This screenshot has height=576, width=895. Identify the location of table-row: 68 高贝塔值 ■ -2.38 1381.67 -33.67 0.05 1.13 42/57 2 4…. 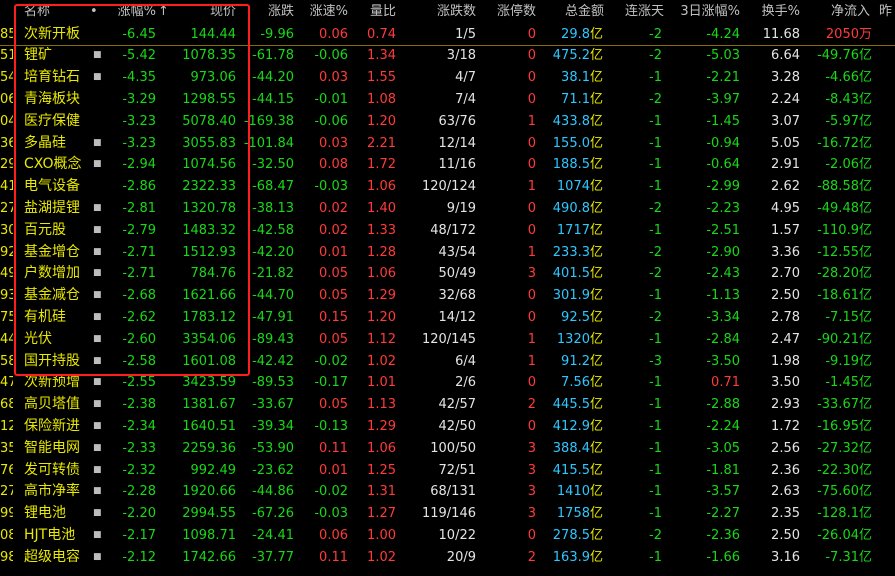
(447, 405).